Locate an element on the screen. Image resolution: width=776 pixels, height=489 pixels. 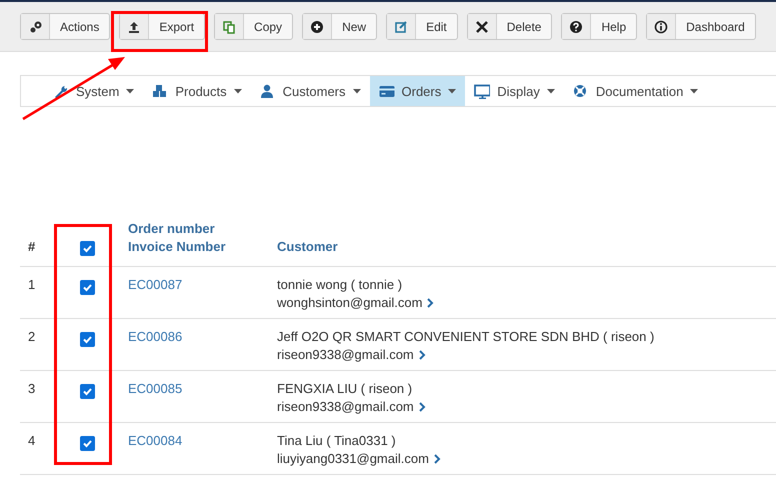
toolbar-button: Actions is located at coordinates (65, 26).